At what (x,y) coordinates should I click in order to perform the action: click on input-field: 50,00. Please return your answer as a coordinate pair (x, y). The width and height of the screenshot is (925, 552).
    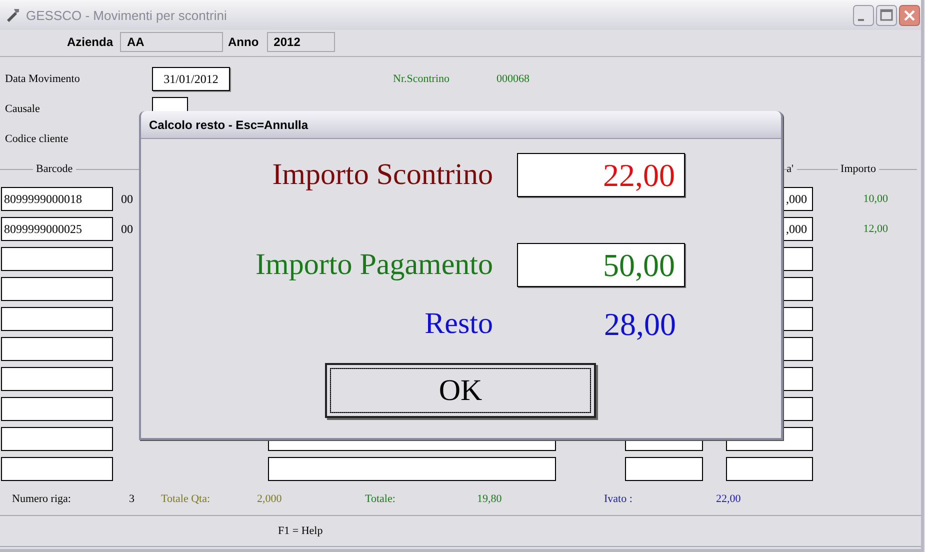
    Looking at the image, I should click on (601, 265).